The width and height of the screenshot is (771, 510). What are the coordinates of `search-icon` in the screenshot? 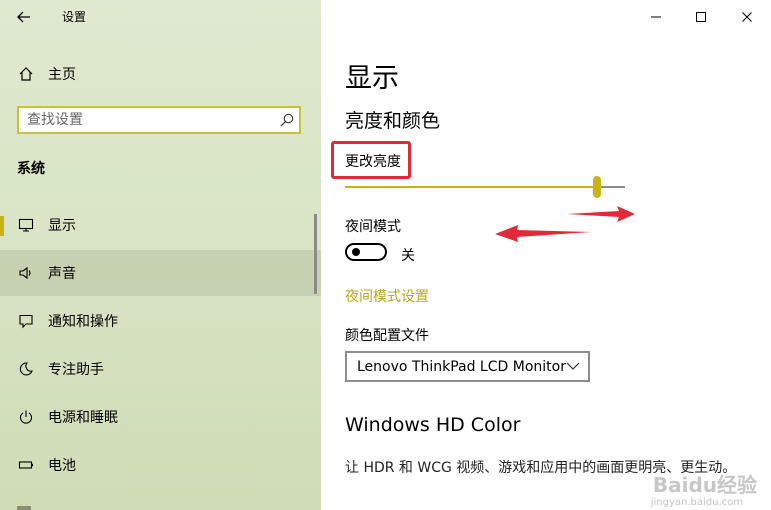 It's located at (287, 120).